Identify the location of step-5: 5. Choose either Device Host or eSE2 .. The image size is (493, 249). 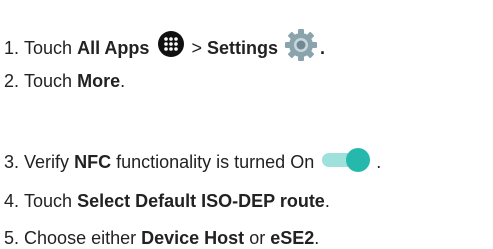
(161, 238).